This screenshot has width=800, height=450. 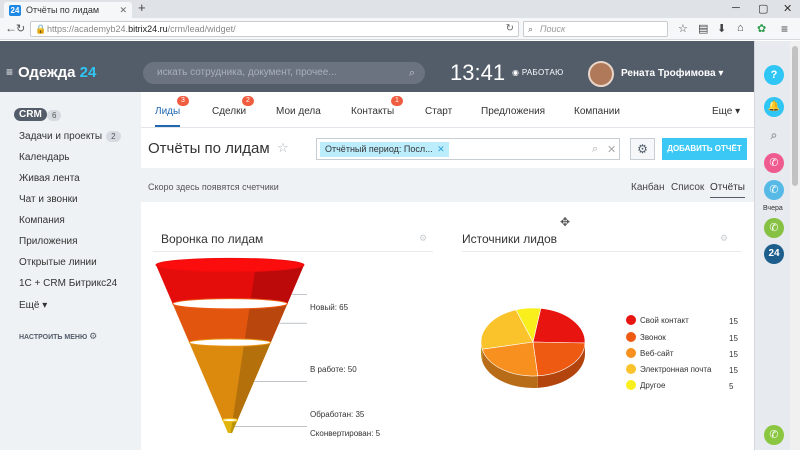 What do you see at coordinates (384, 149) in the screenshot?
I see `filter-chip: Отчётный период: Посл... ✕` at bounding box center [384, 149].